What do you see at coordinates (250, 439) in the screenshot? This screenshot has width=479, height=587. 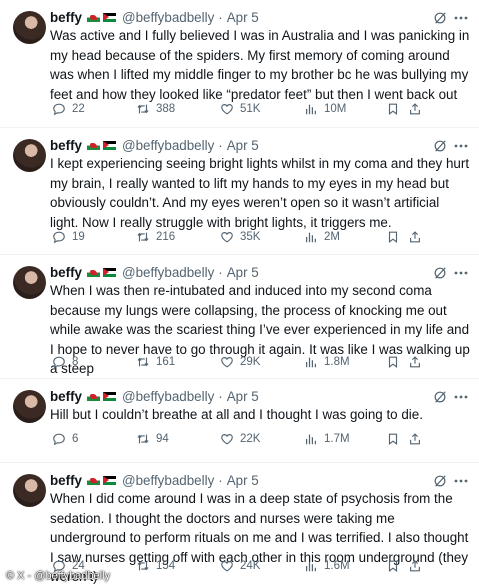 I see `like-count: 22K` at bounding box center [250, 439].